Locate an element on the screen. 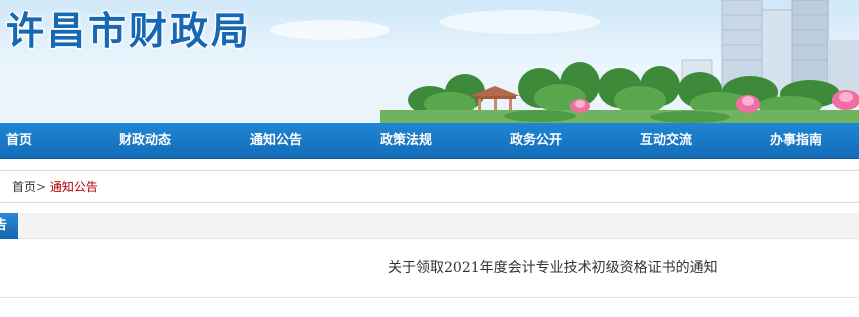 This screenshot has height=317, width=859. nav-item-service-guide: 办事指南 is located at coordinates (796, 141).